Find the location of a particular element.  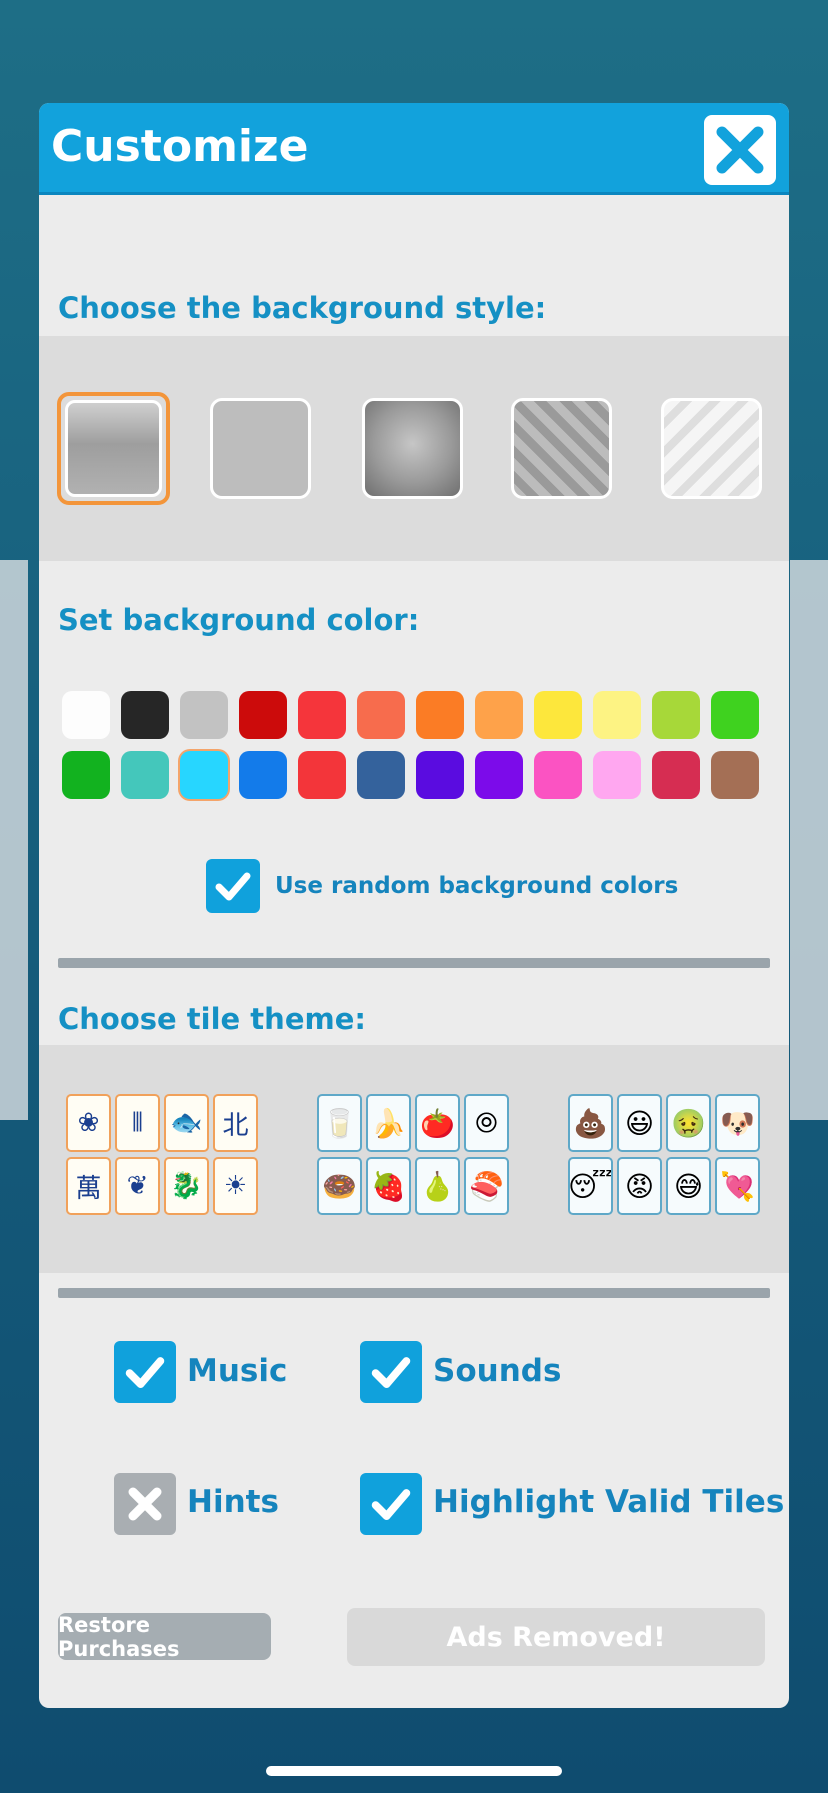

sounds-checkbox is located at coordinates (391, 1372).